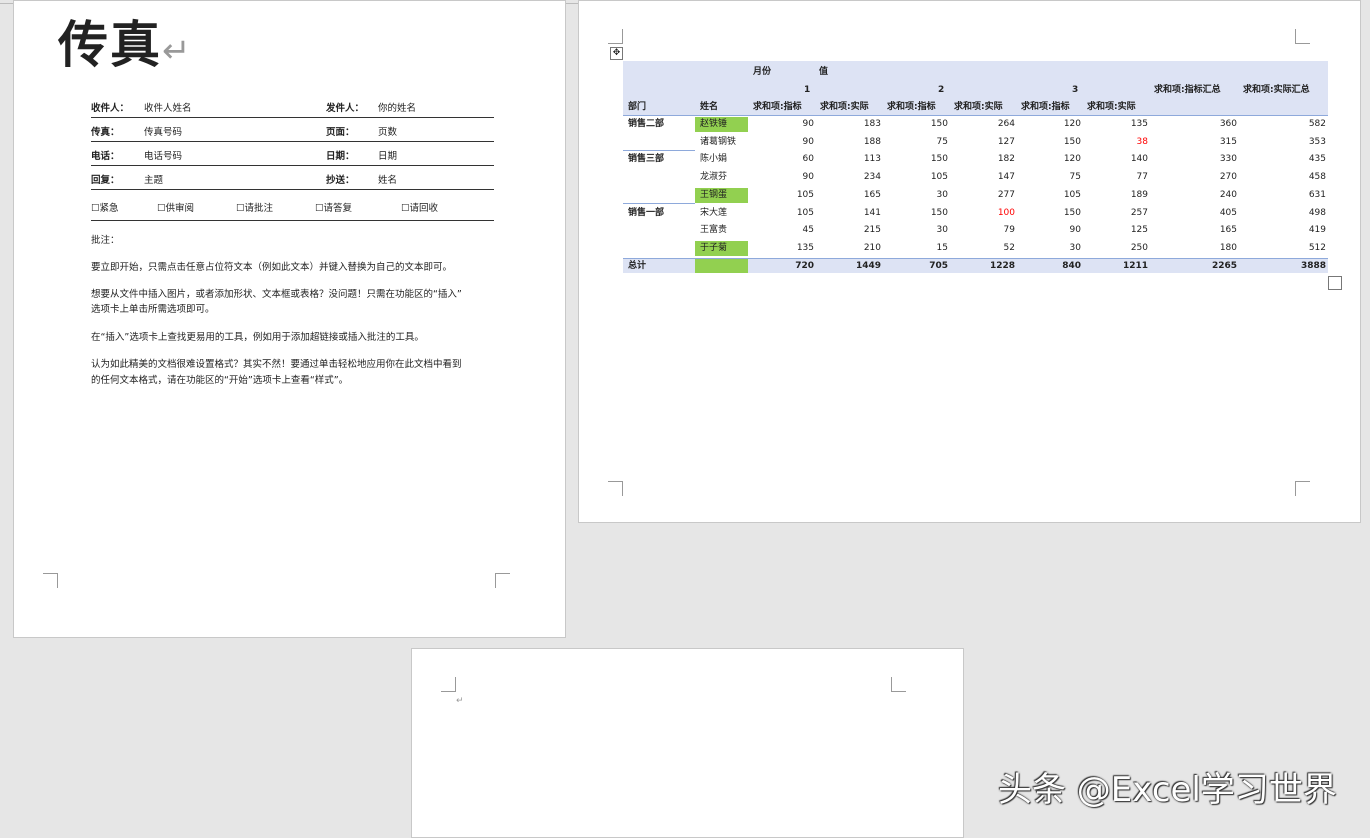  Describe the element at coordinates (872, 213) in the screenshot. I see `value-cell: 141` at that location.